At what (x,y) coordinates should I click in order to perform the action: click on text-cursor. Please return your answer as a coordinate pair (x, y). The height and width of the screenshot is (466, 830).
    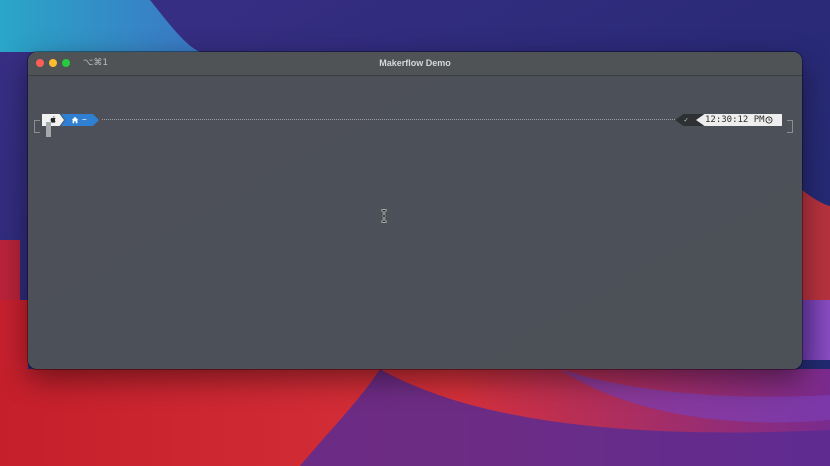
    Looking at the image, I should click on (48, 129).